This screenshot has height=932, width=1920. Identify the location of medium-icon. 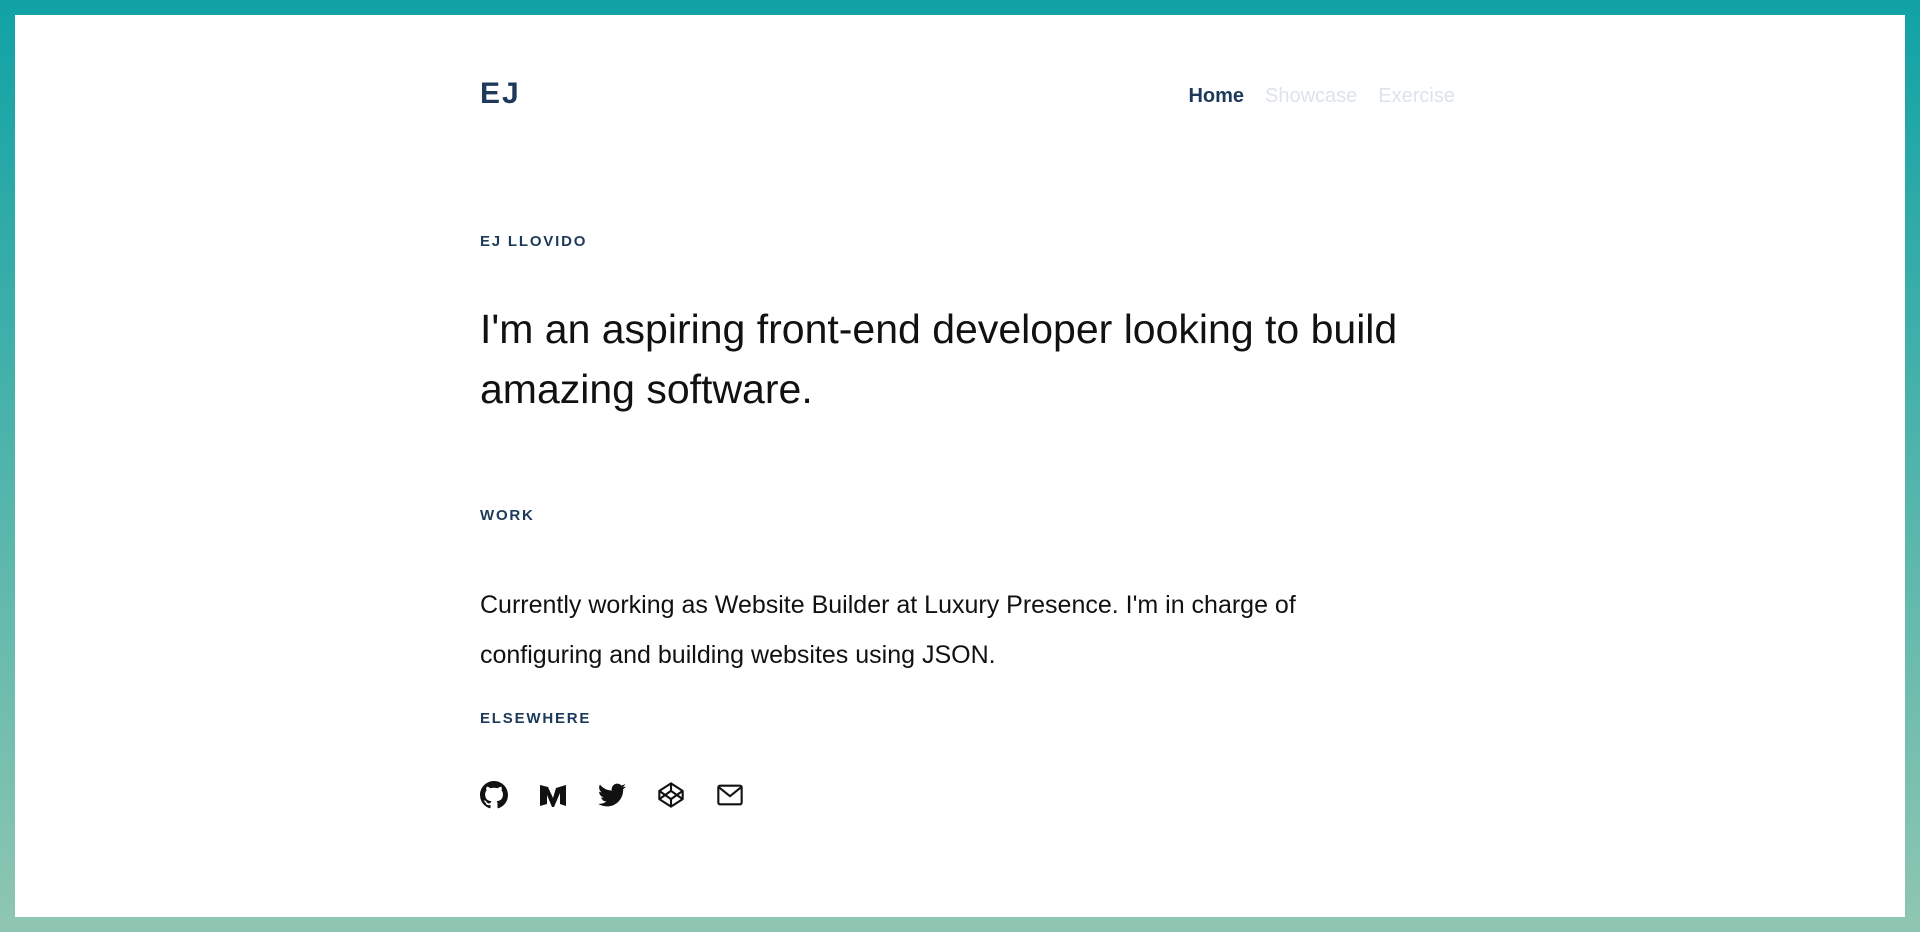
(553, 796).